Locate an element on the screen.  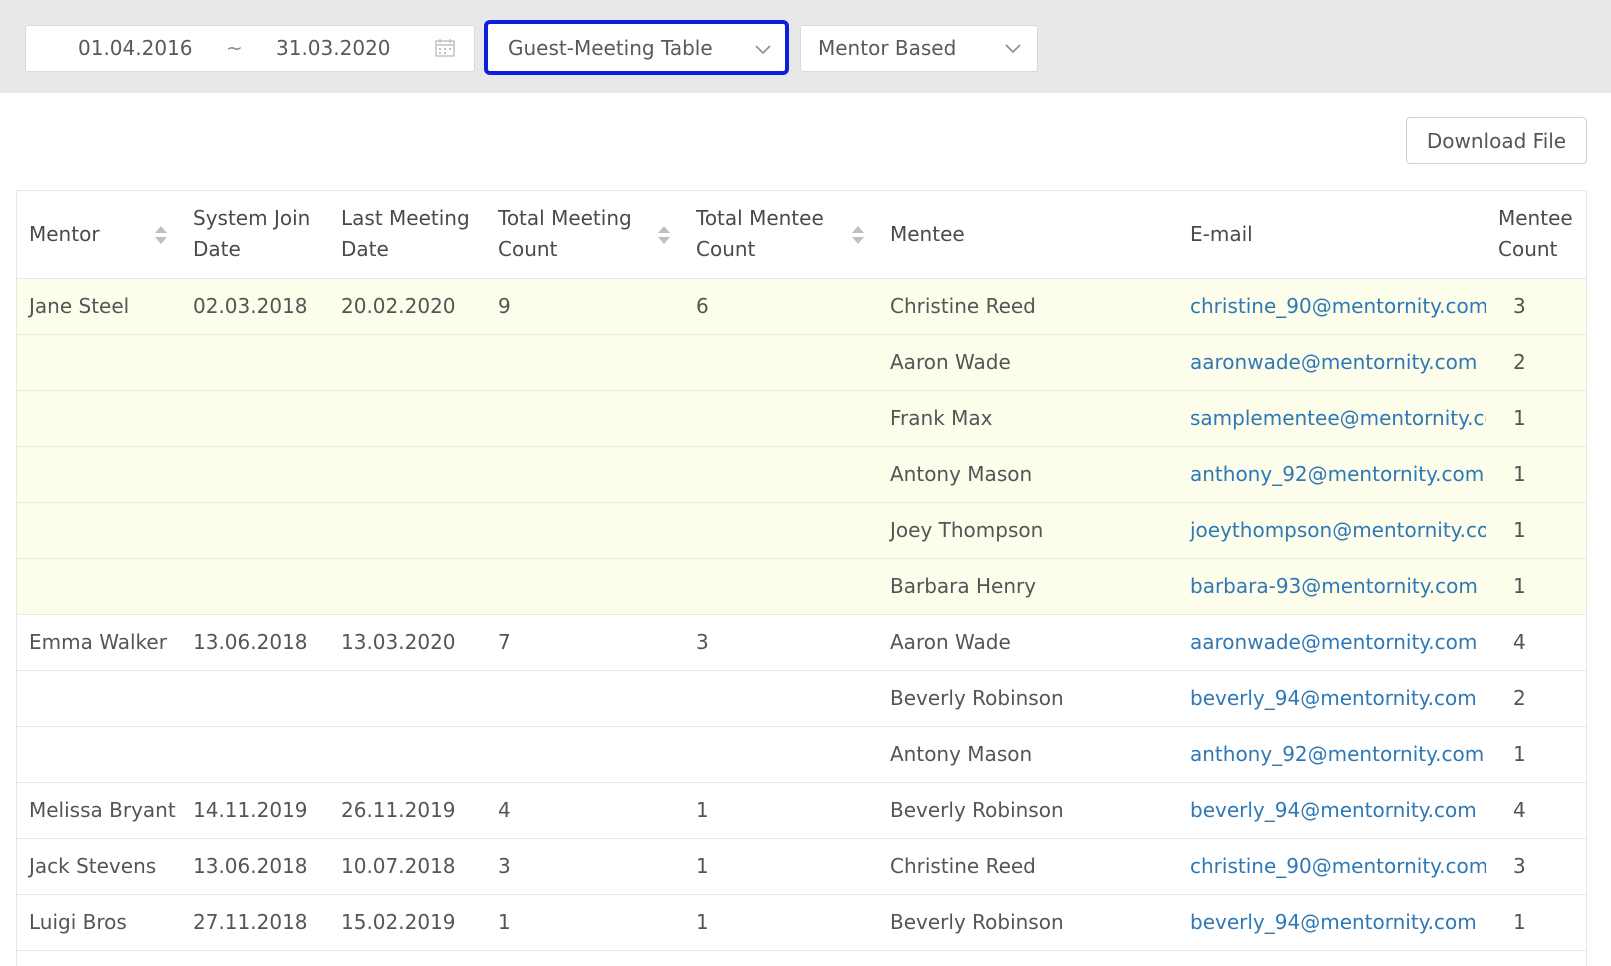
table-row: Frank Max samplementee@mentornity.com 1 is located at coordinates (801, 418).